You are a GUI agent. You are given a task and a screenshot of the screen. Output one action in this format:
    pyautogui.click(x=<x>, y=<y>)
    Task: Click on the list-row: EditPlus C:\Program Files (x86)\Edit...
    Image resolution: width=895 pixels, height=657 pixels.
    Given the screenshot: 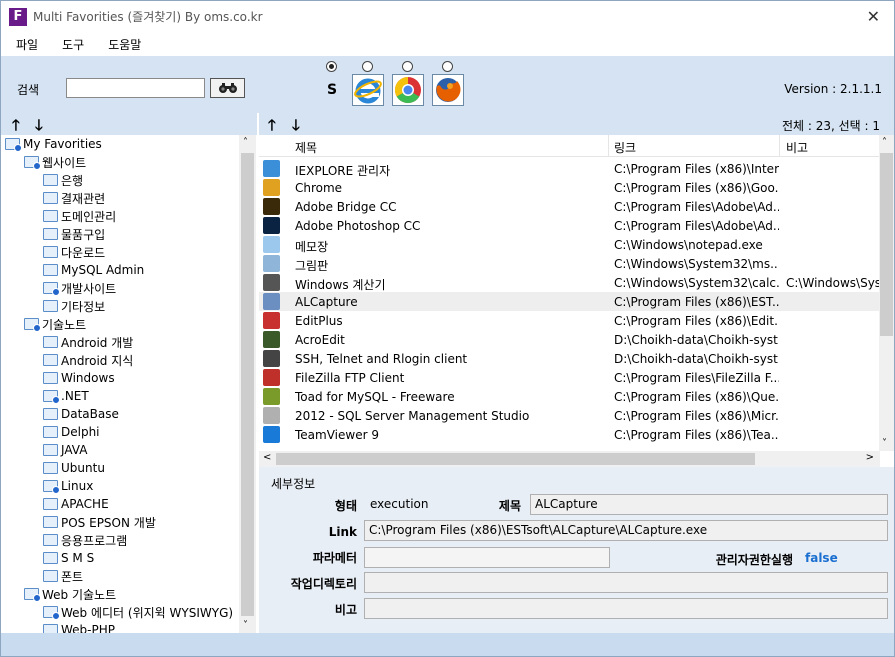 What is the action you would take?
    pyautogui.click(x=569, y=320)
    